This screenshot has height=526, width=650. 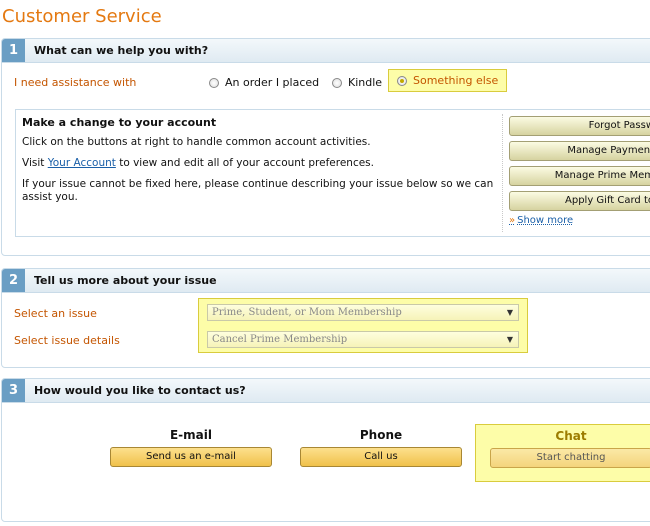 What do you see at coordinates (326, 391) in the screenshot?
I see `section-header: 3 How would you like to contact us?` at bounding box center [326, 391].